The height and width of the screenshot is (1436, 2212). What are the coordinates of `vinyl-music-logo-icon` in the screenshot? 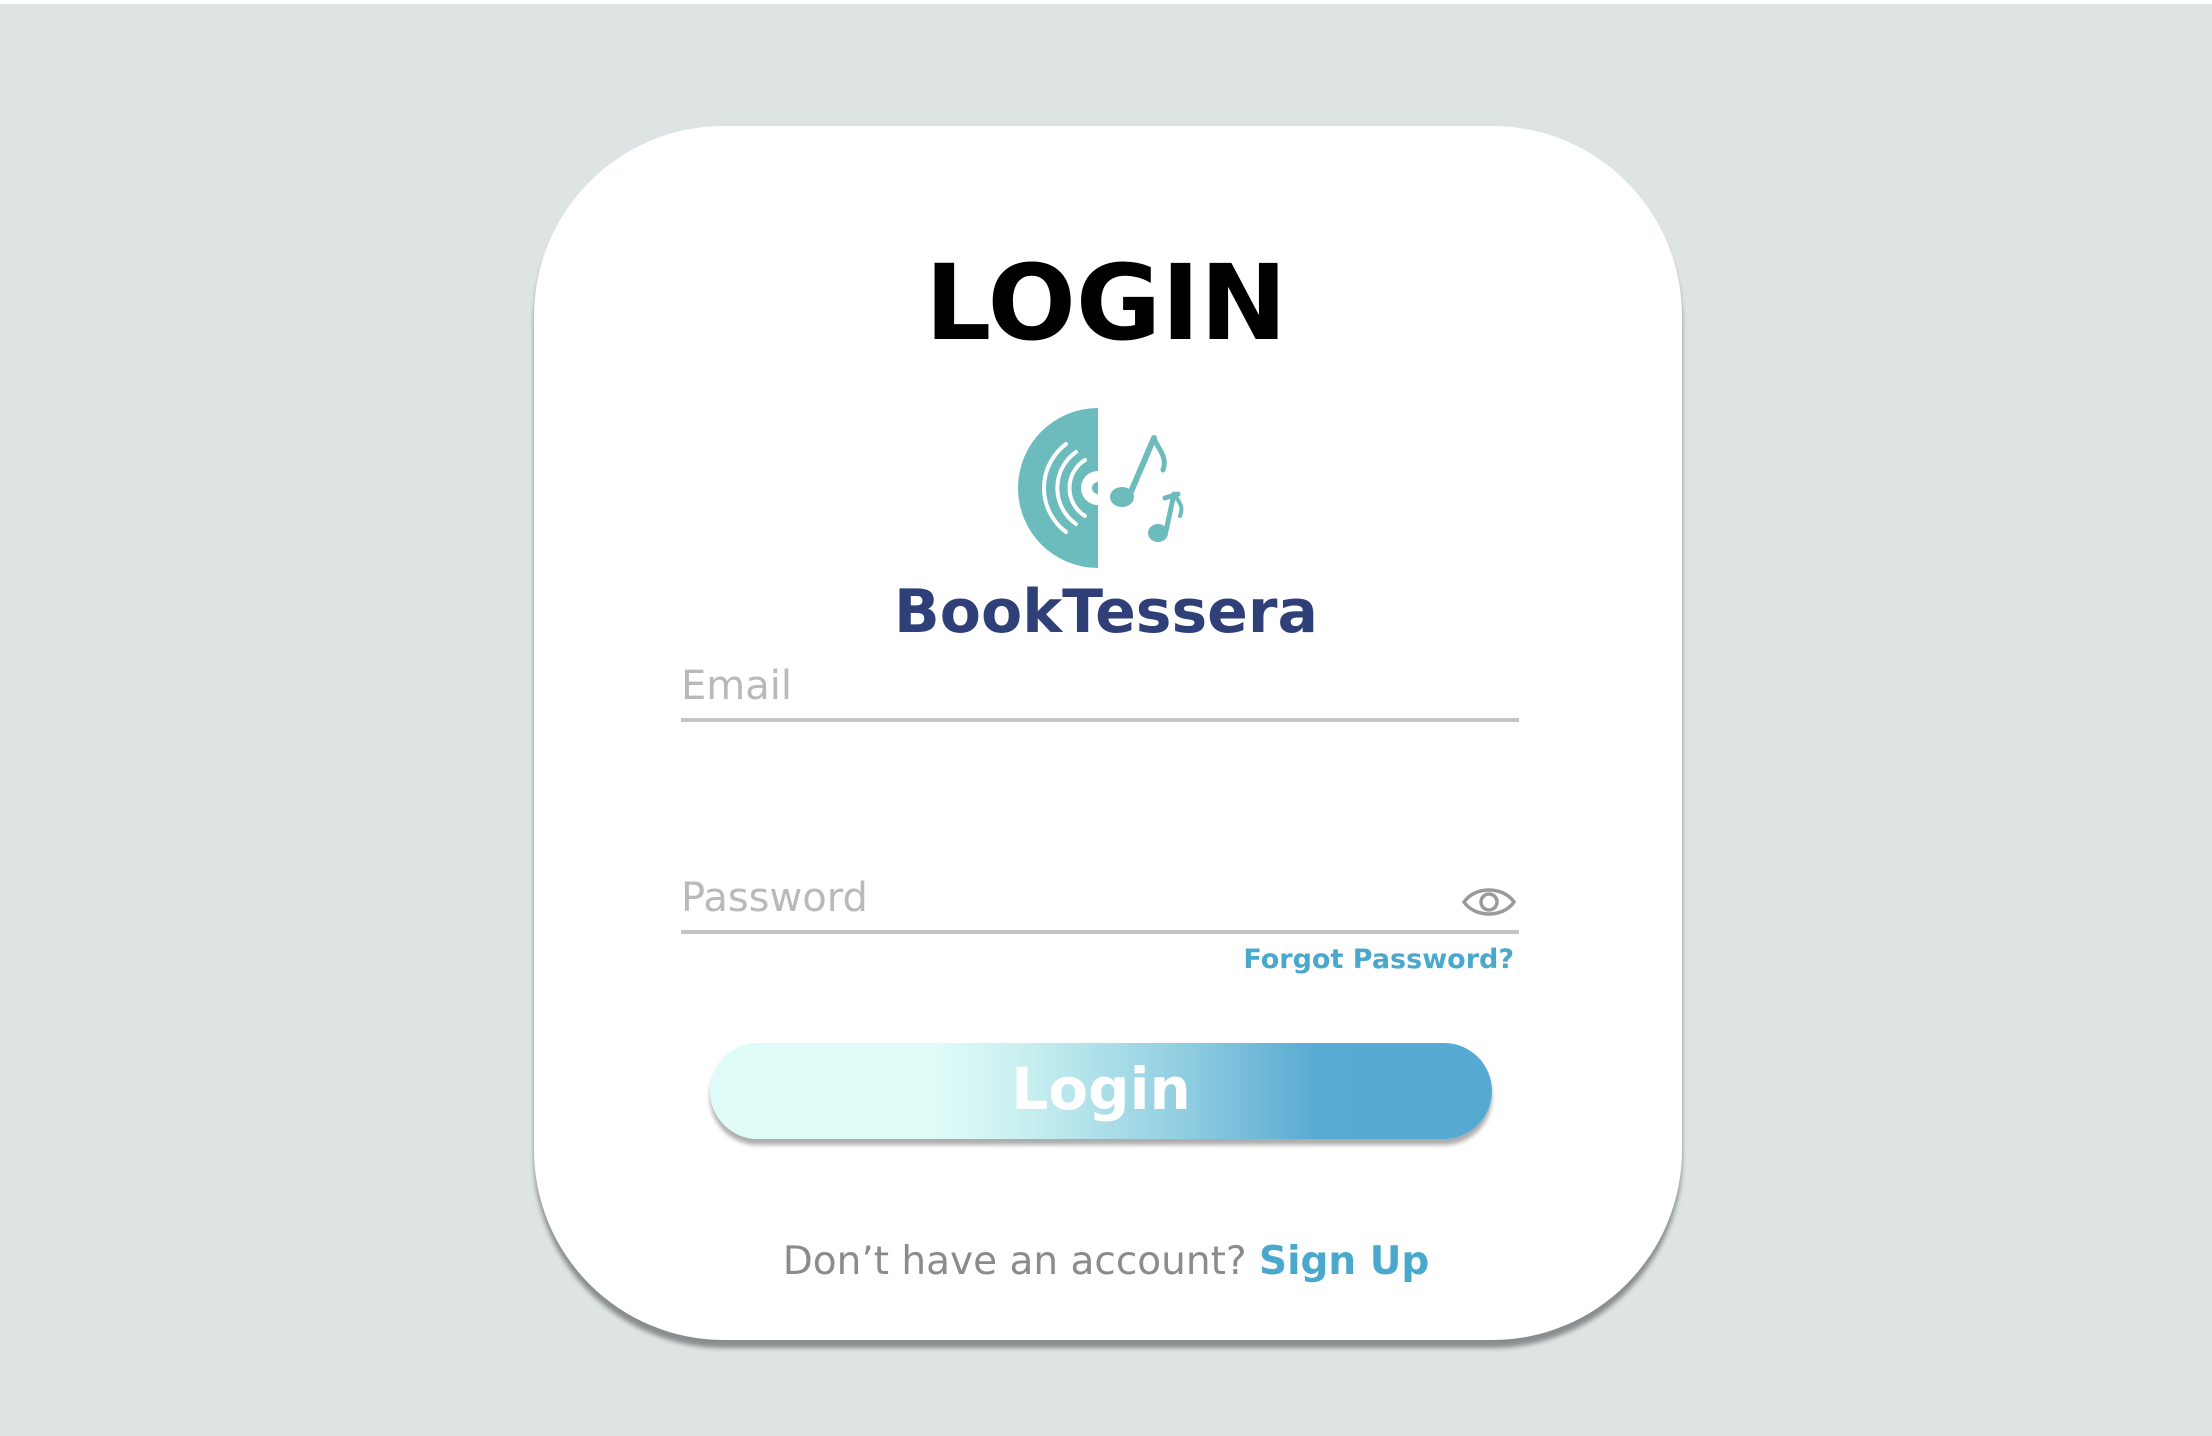 It's located at (1101, 488).